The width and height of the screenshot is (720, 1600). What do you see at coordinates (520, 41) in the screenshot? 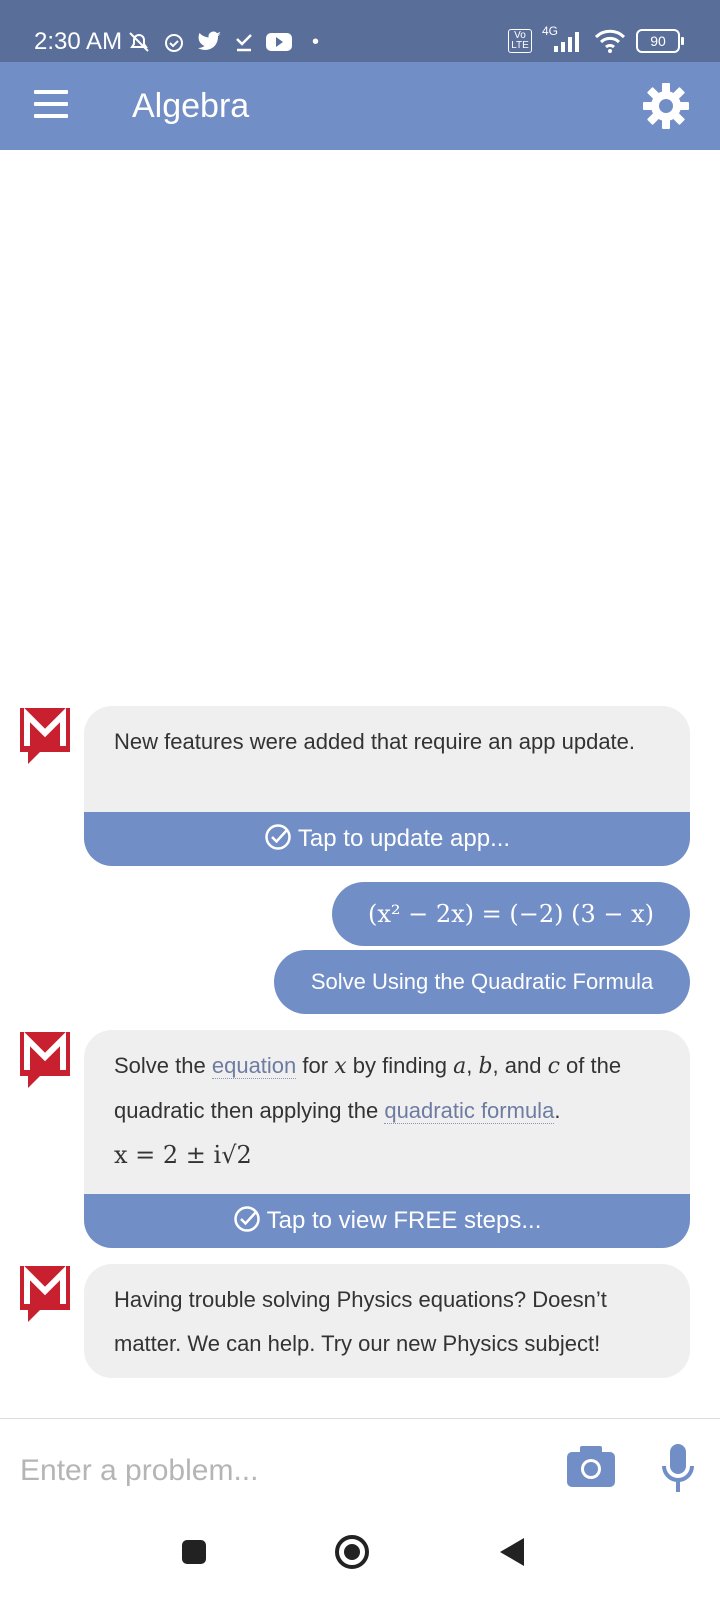
I see `volte-icon: Vo LTE` at bounding box center [520, 41].